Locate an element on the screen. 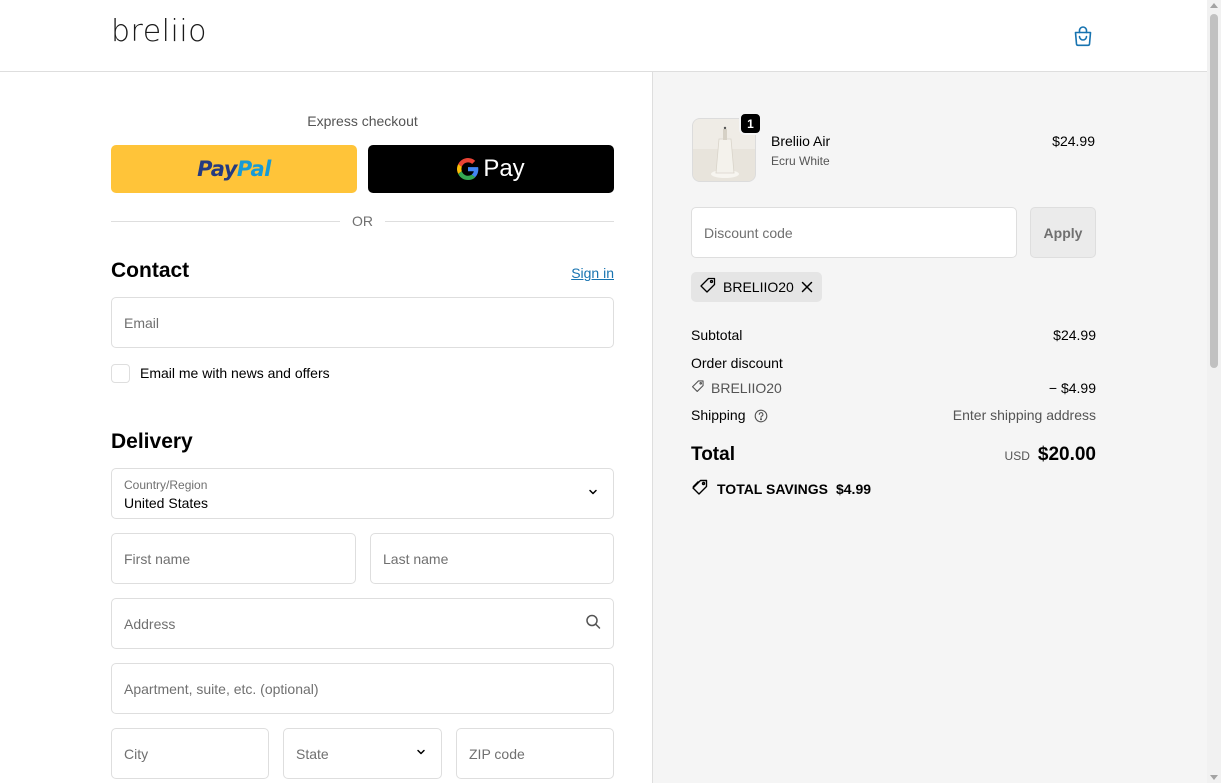 This screenshot has width=1221, height=783. order-discount-row: Order discount is located at coordinates (893, 363).